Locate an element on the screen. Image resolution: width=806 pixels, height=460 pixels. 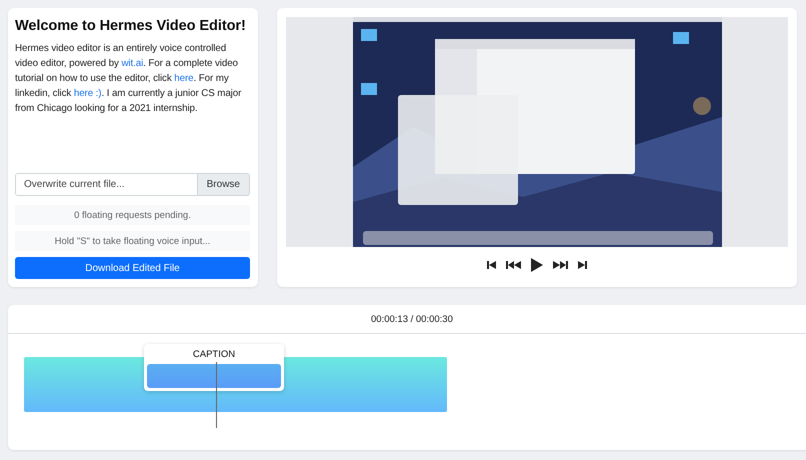
link: here is located at coordinates (184, 78).